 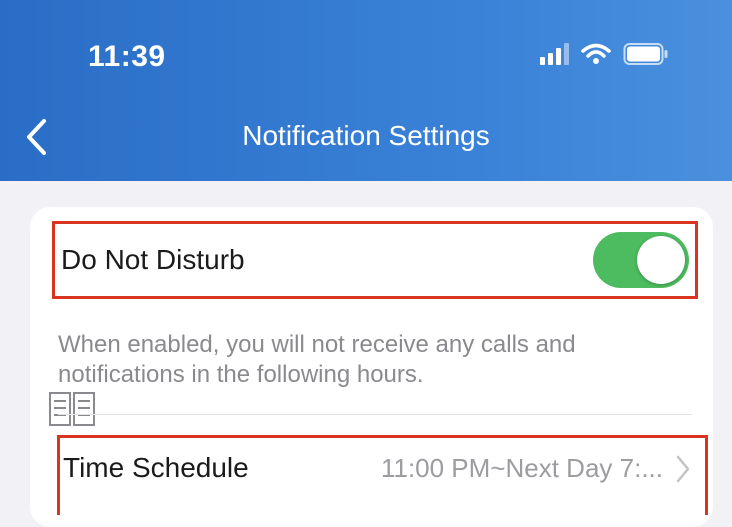 What do you see at coordinates (645, 54) in the screenshot?
I see `battery-icon` at bounding box center [645, 54].